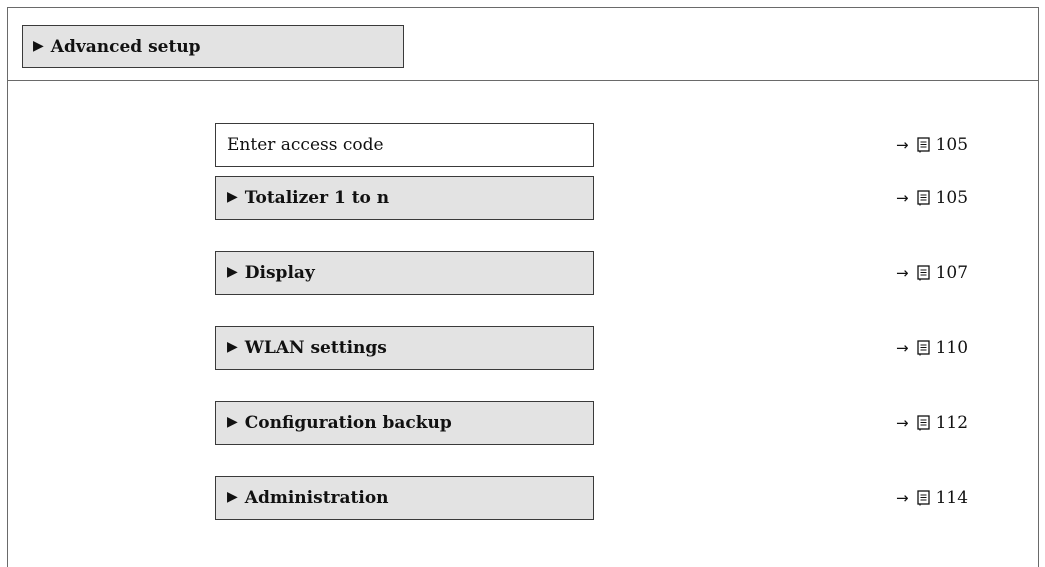  Describe the element at coordinates (279, 273) in the screenshot. I see `item-label: Display` at that location.